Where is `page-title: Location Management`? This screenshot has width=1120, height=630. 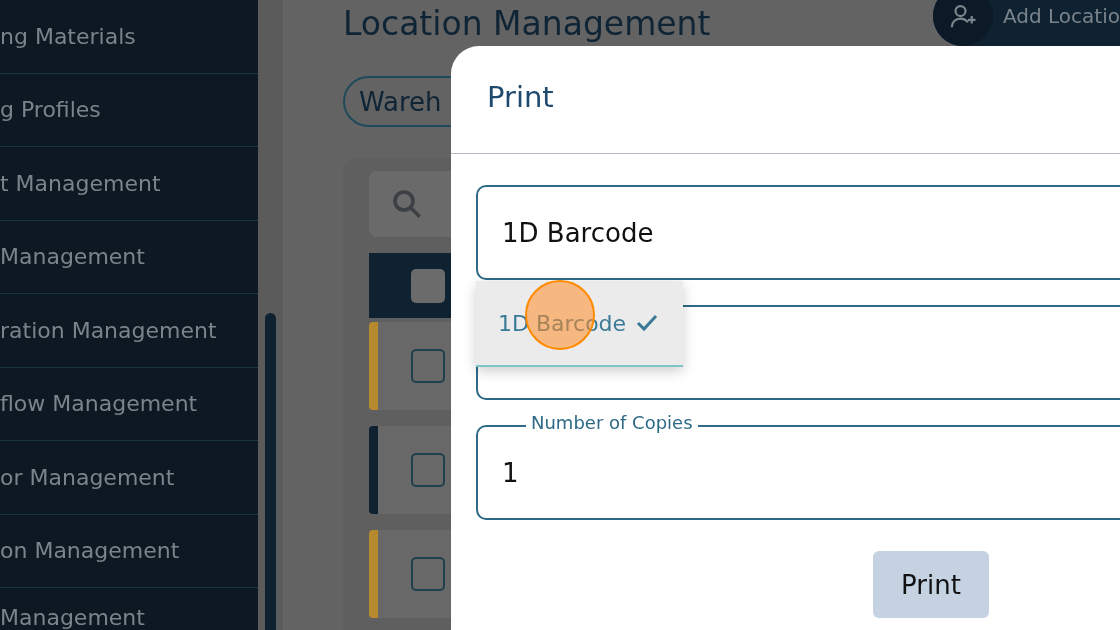
page-title: Location Management is located at coordinates (527, 23).